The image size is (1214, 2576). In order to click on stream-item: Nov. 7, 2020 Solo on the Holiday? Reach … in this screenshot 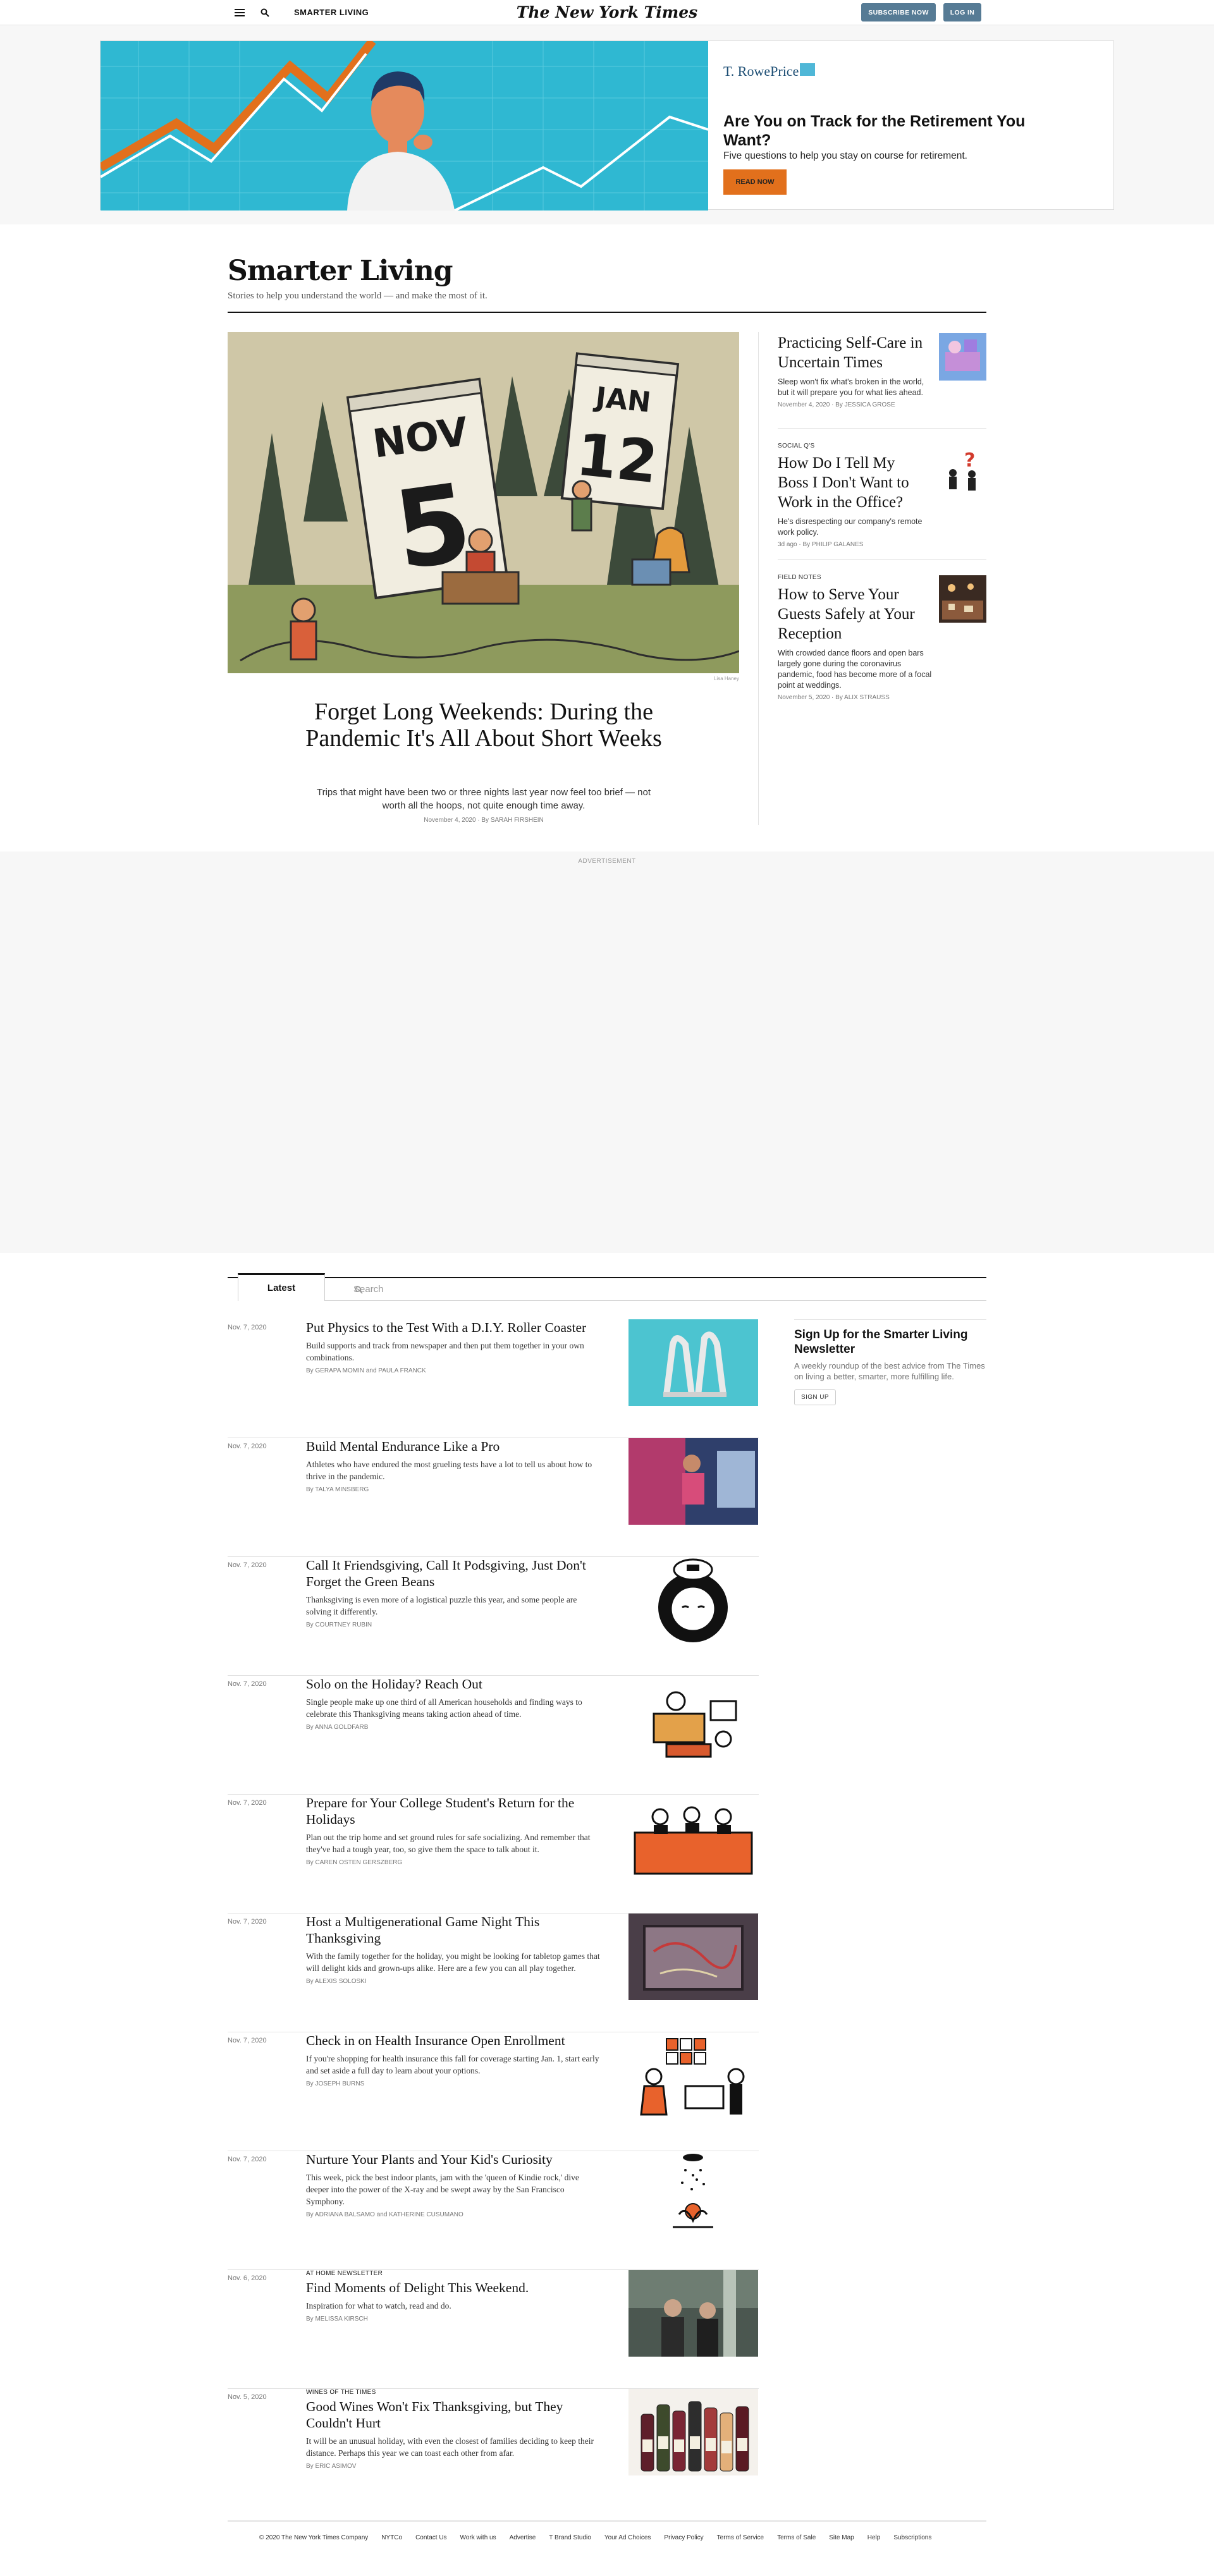, I will do `click(494, 1735)`.